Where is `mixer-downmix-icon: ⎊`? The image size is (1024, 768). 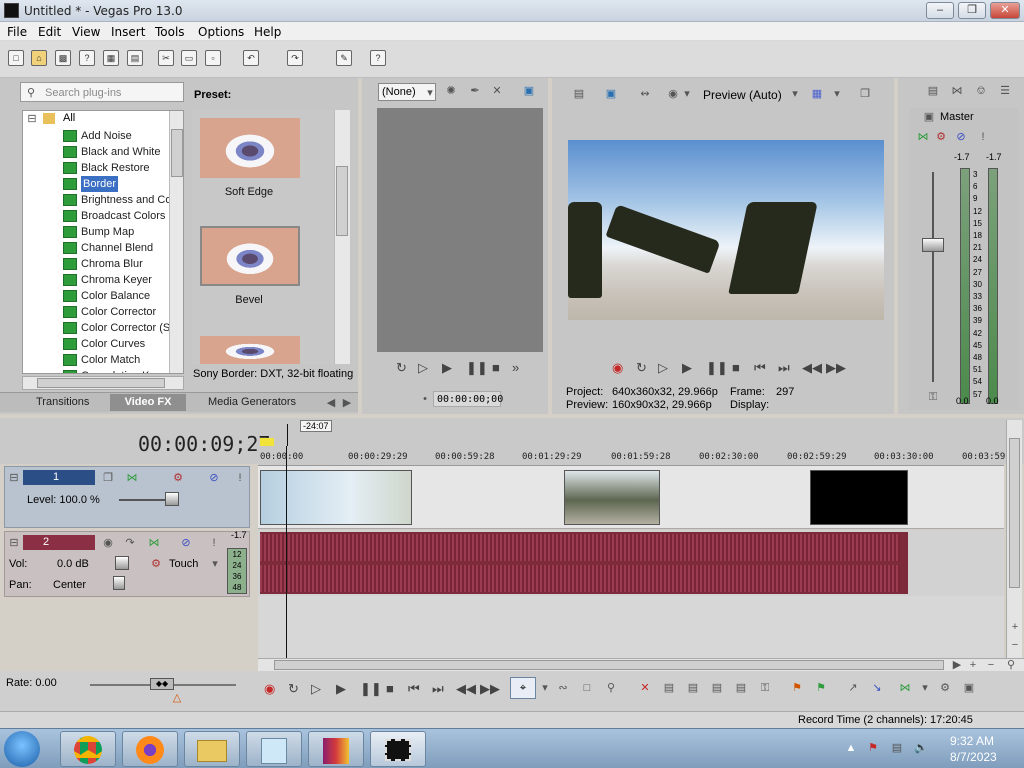 mixer-downmix-icon: ⎊ is located at coordinates (981, 91).